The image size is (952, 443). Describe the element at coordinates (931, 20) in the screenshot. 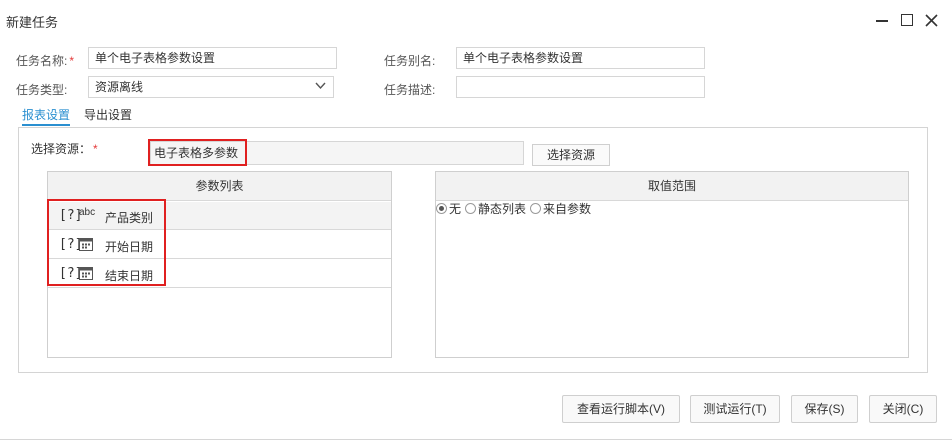

I see `close-icon` at that location.